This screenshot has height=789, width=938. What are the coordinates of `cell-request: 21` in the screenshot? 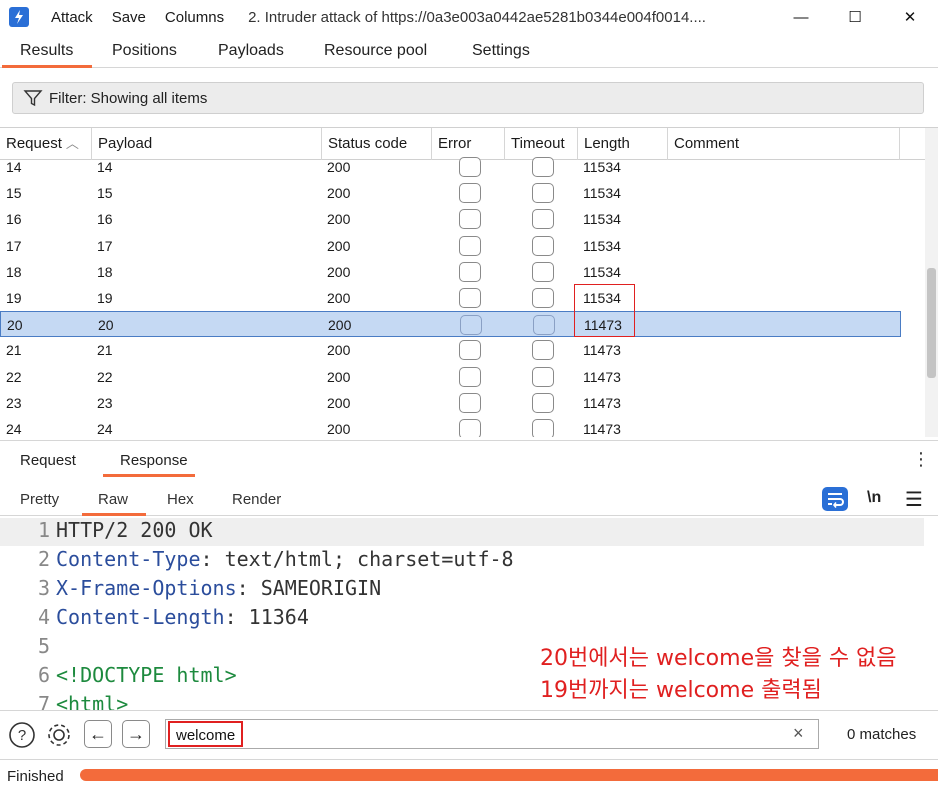 It's located at (14, 350).